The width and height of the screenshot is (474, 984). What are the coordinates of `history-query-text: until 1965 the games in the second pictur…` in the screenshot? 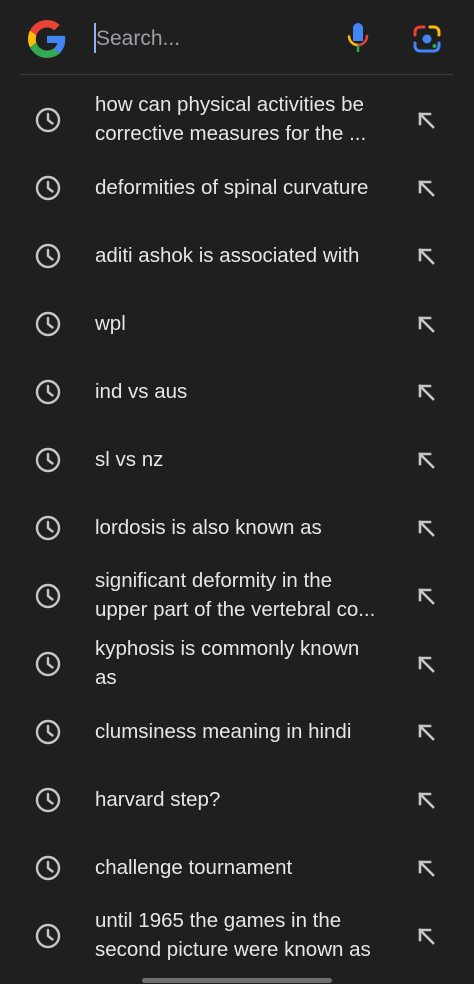 It's located at (250, 935).